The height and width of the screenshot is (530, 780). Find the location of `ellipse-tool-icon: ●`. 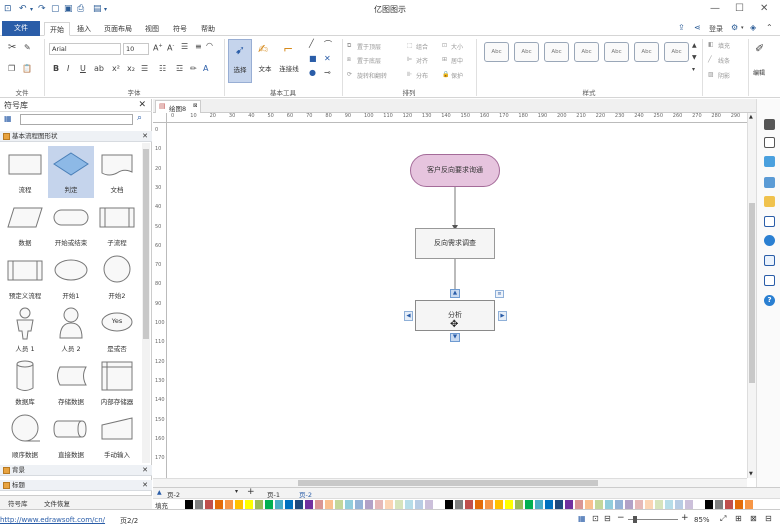

ellipse-tool-icon: ● is located at coordinates (312, 72).